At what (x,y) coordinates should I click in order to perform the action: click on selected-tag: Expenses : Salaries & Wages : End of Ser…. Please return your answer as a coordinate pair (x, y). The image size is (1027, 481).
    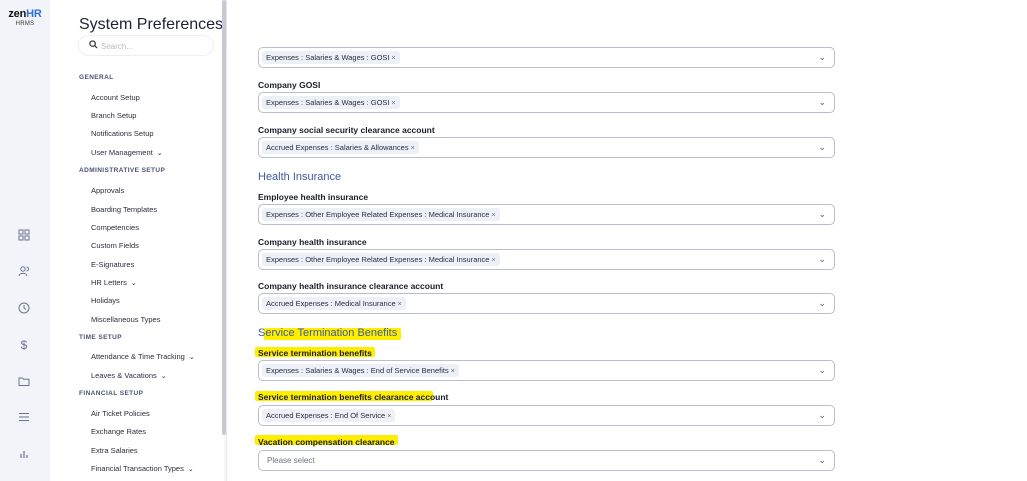
    Looking at the image, I should click on (360, 370).